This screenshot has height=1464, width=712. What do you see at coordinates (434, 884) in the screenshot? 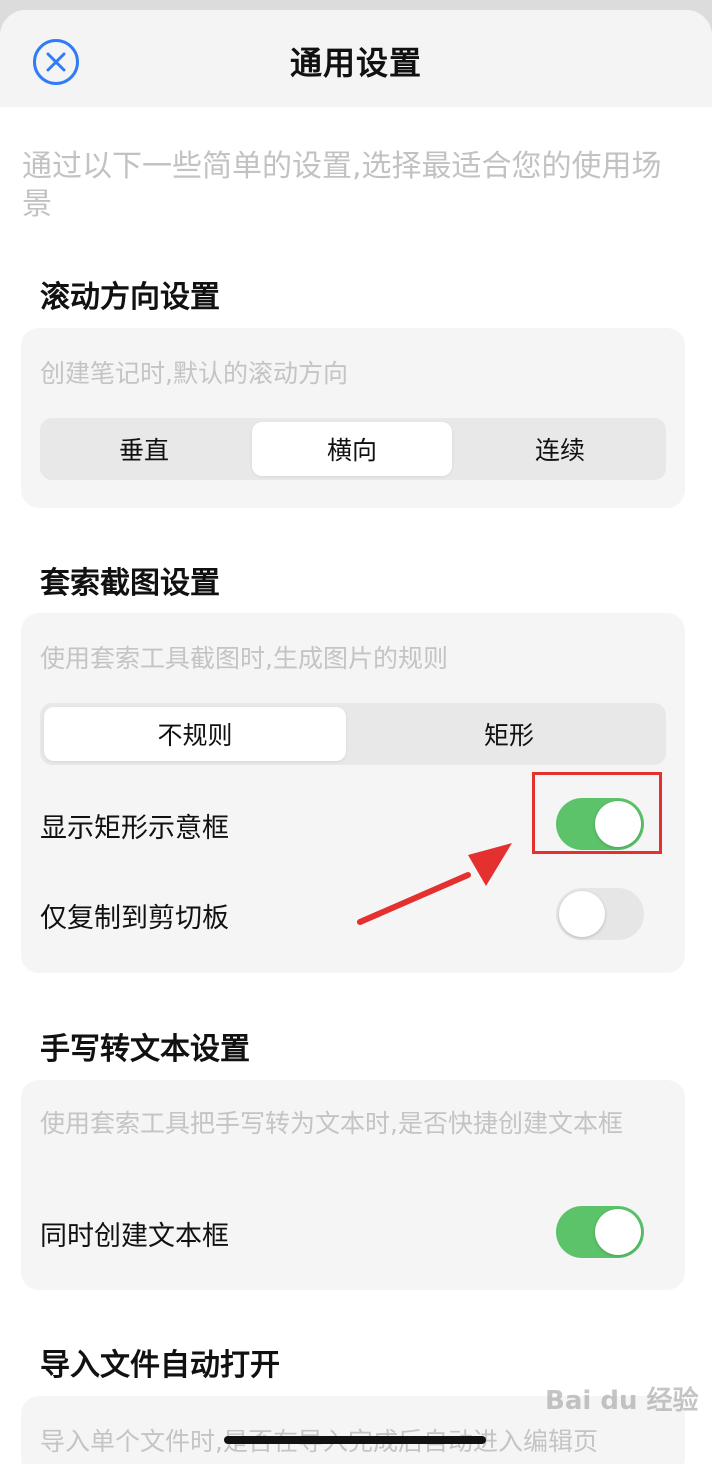
I see `annotation-arrow-icon` at bounding box center [434, 884].